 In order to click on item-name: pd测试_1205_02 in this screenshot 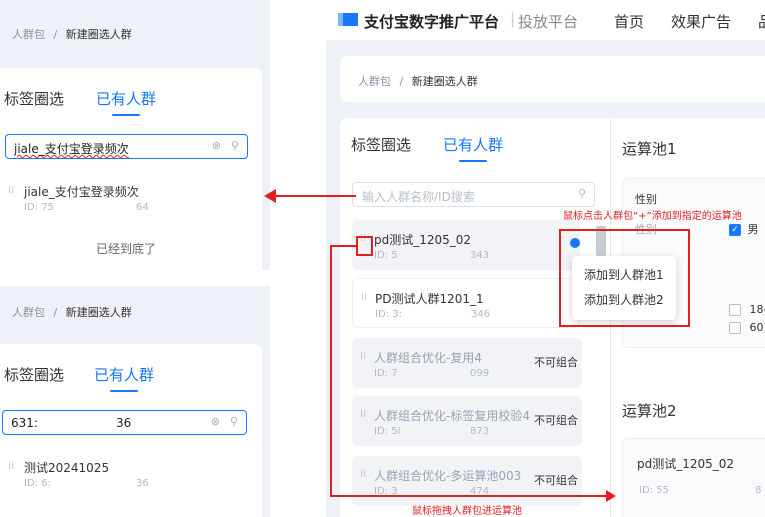, I will do `click(423, 240)`.